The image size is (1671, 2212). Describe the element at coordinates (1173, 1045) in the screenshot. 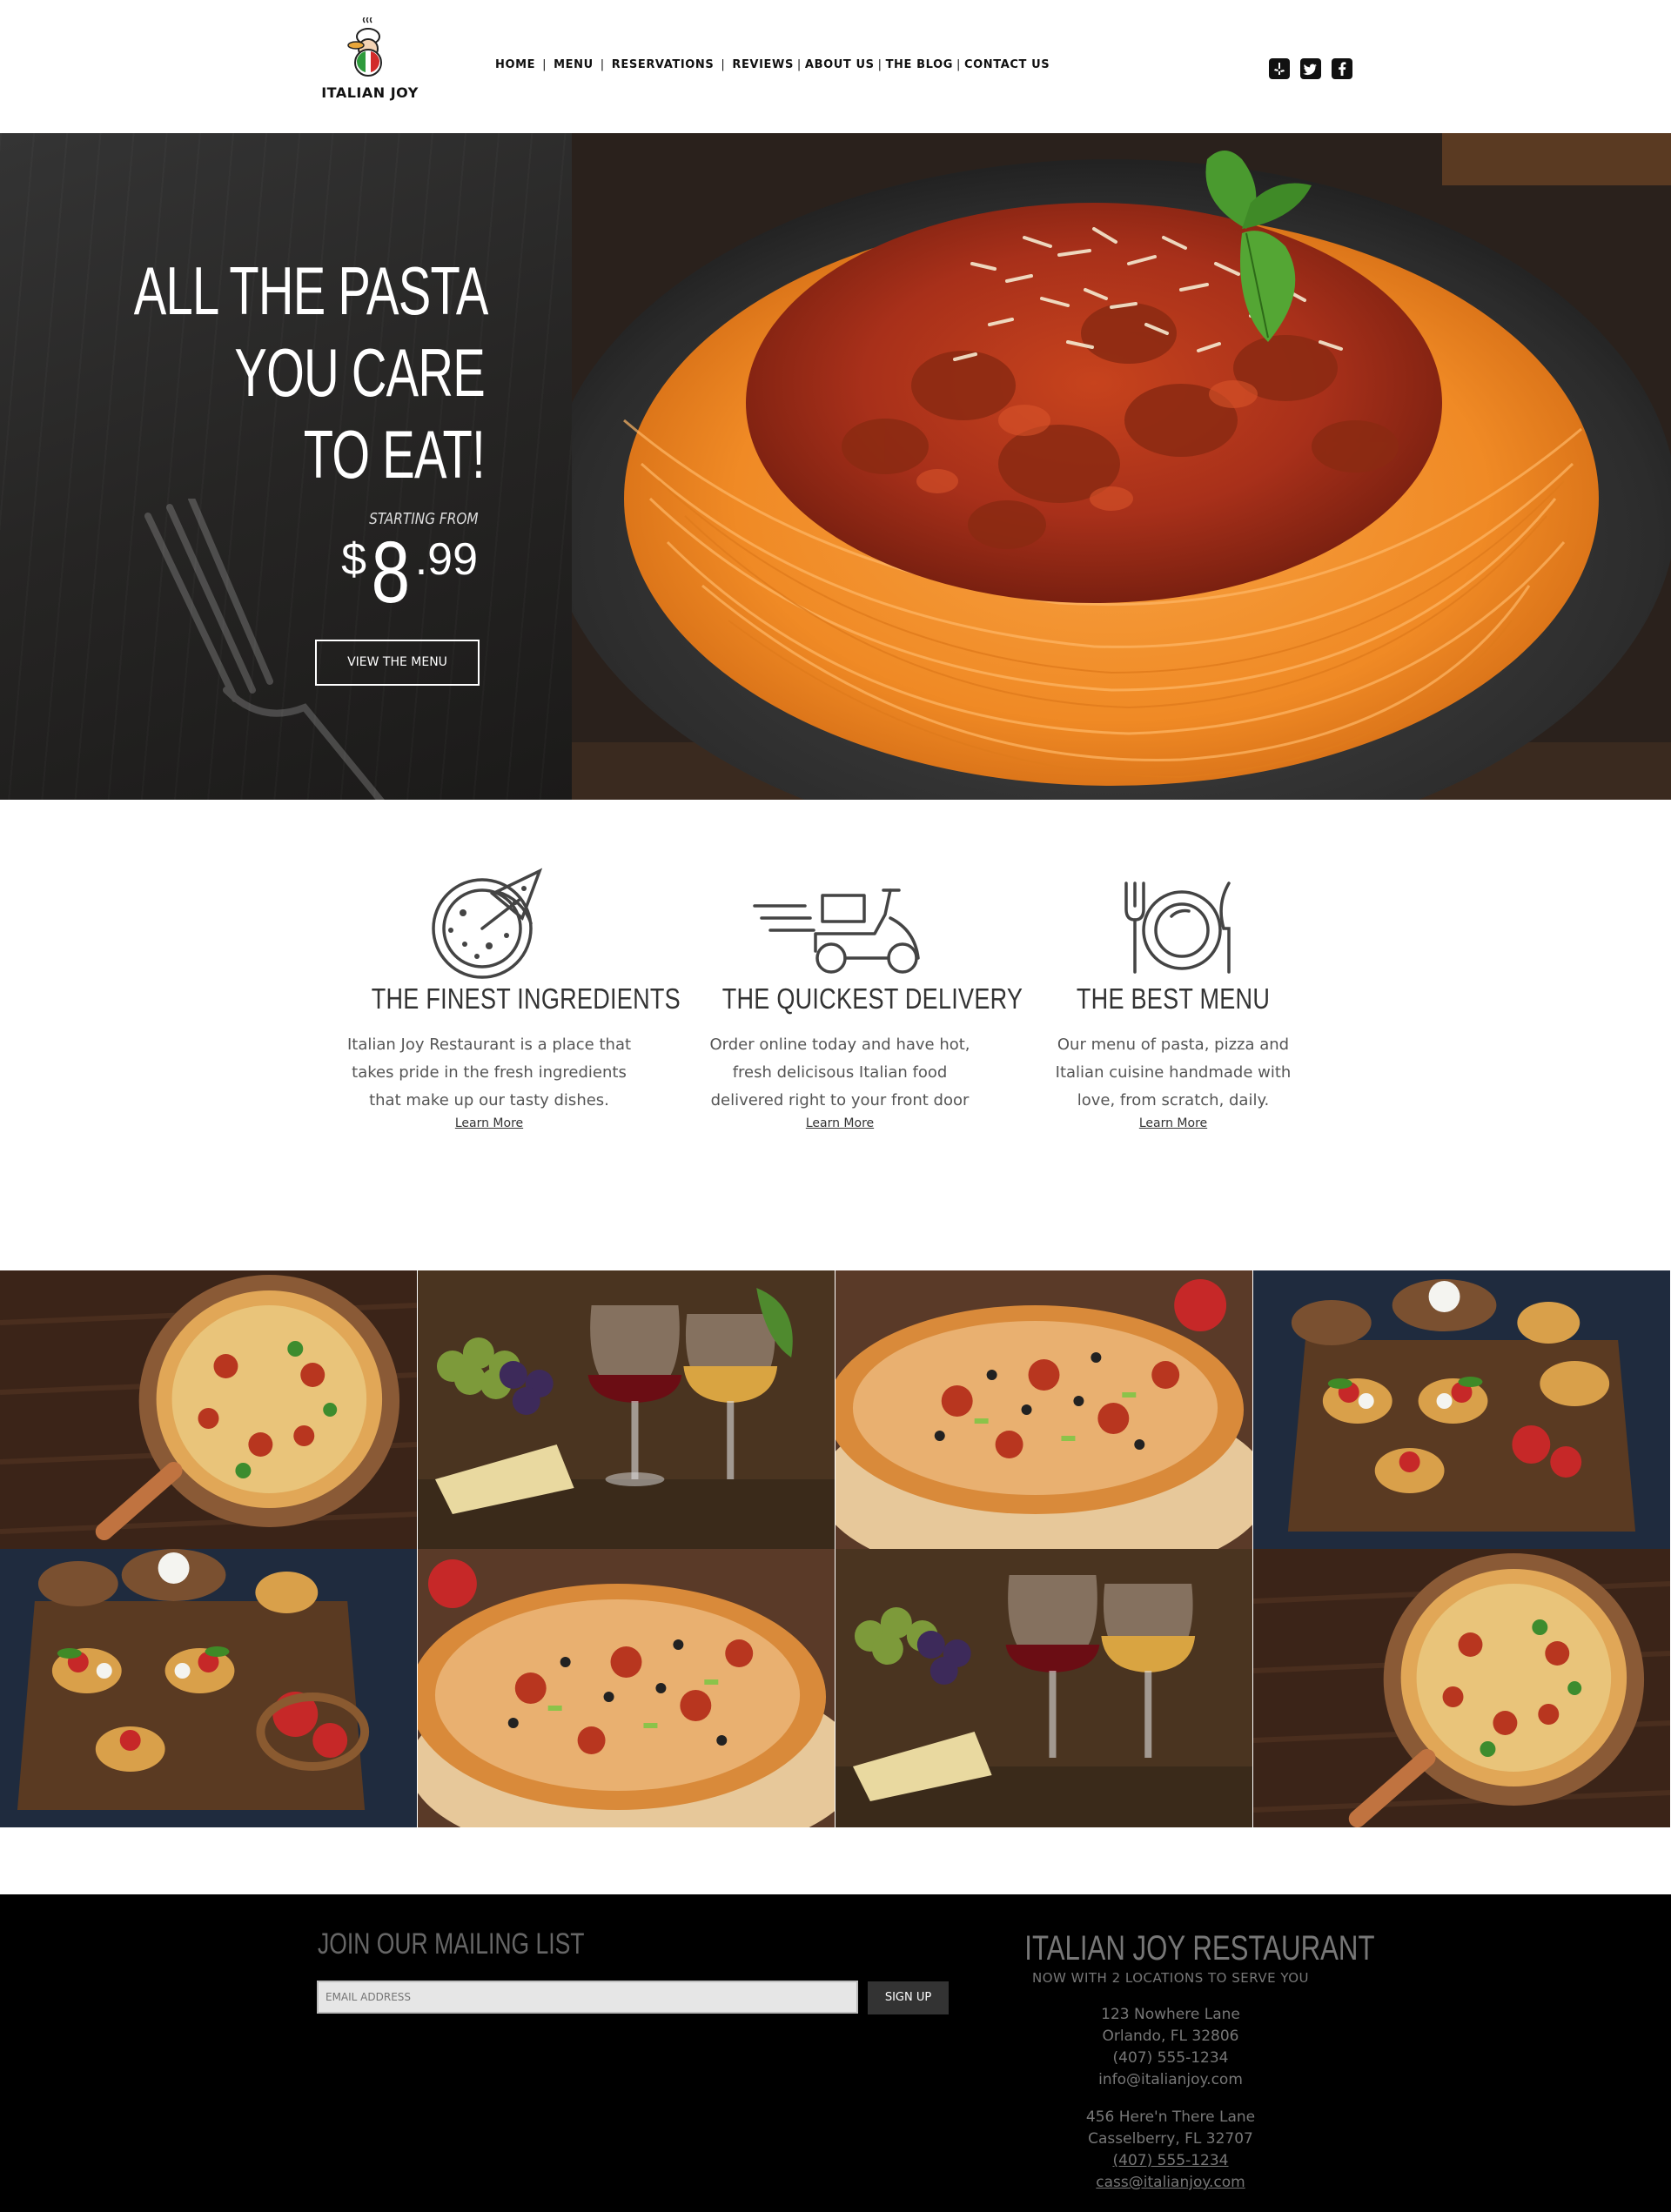

I see `feature-line: Our menu of pasta, pizza and` at that location.